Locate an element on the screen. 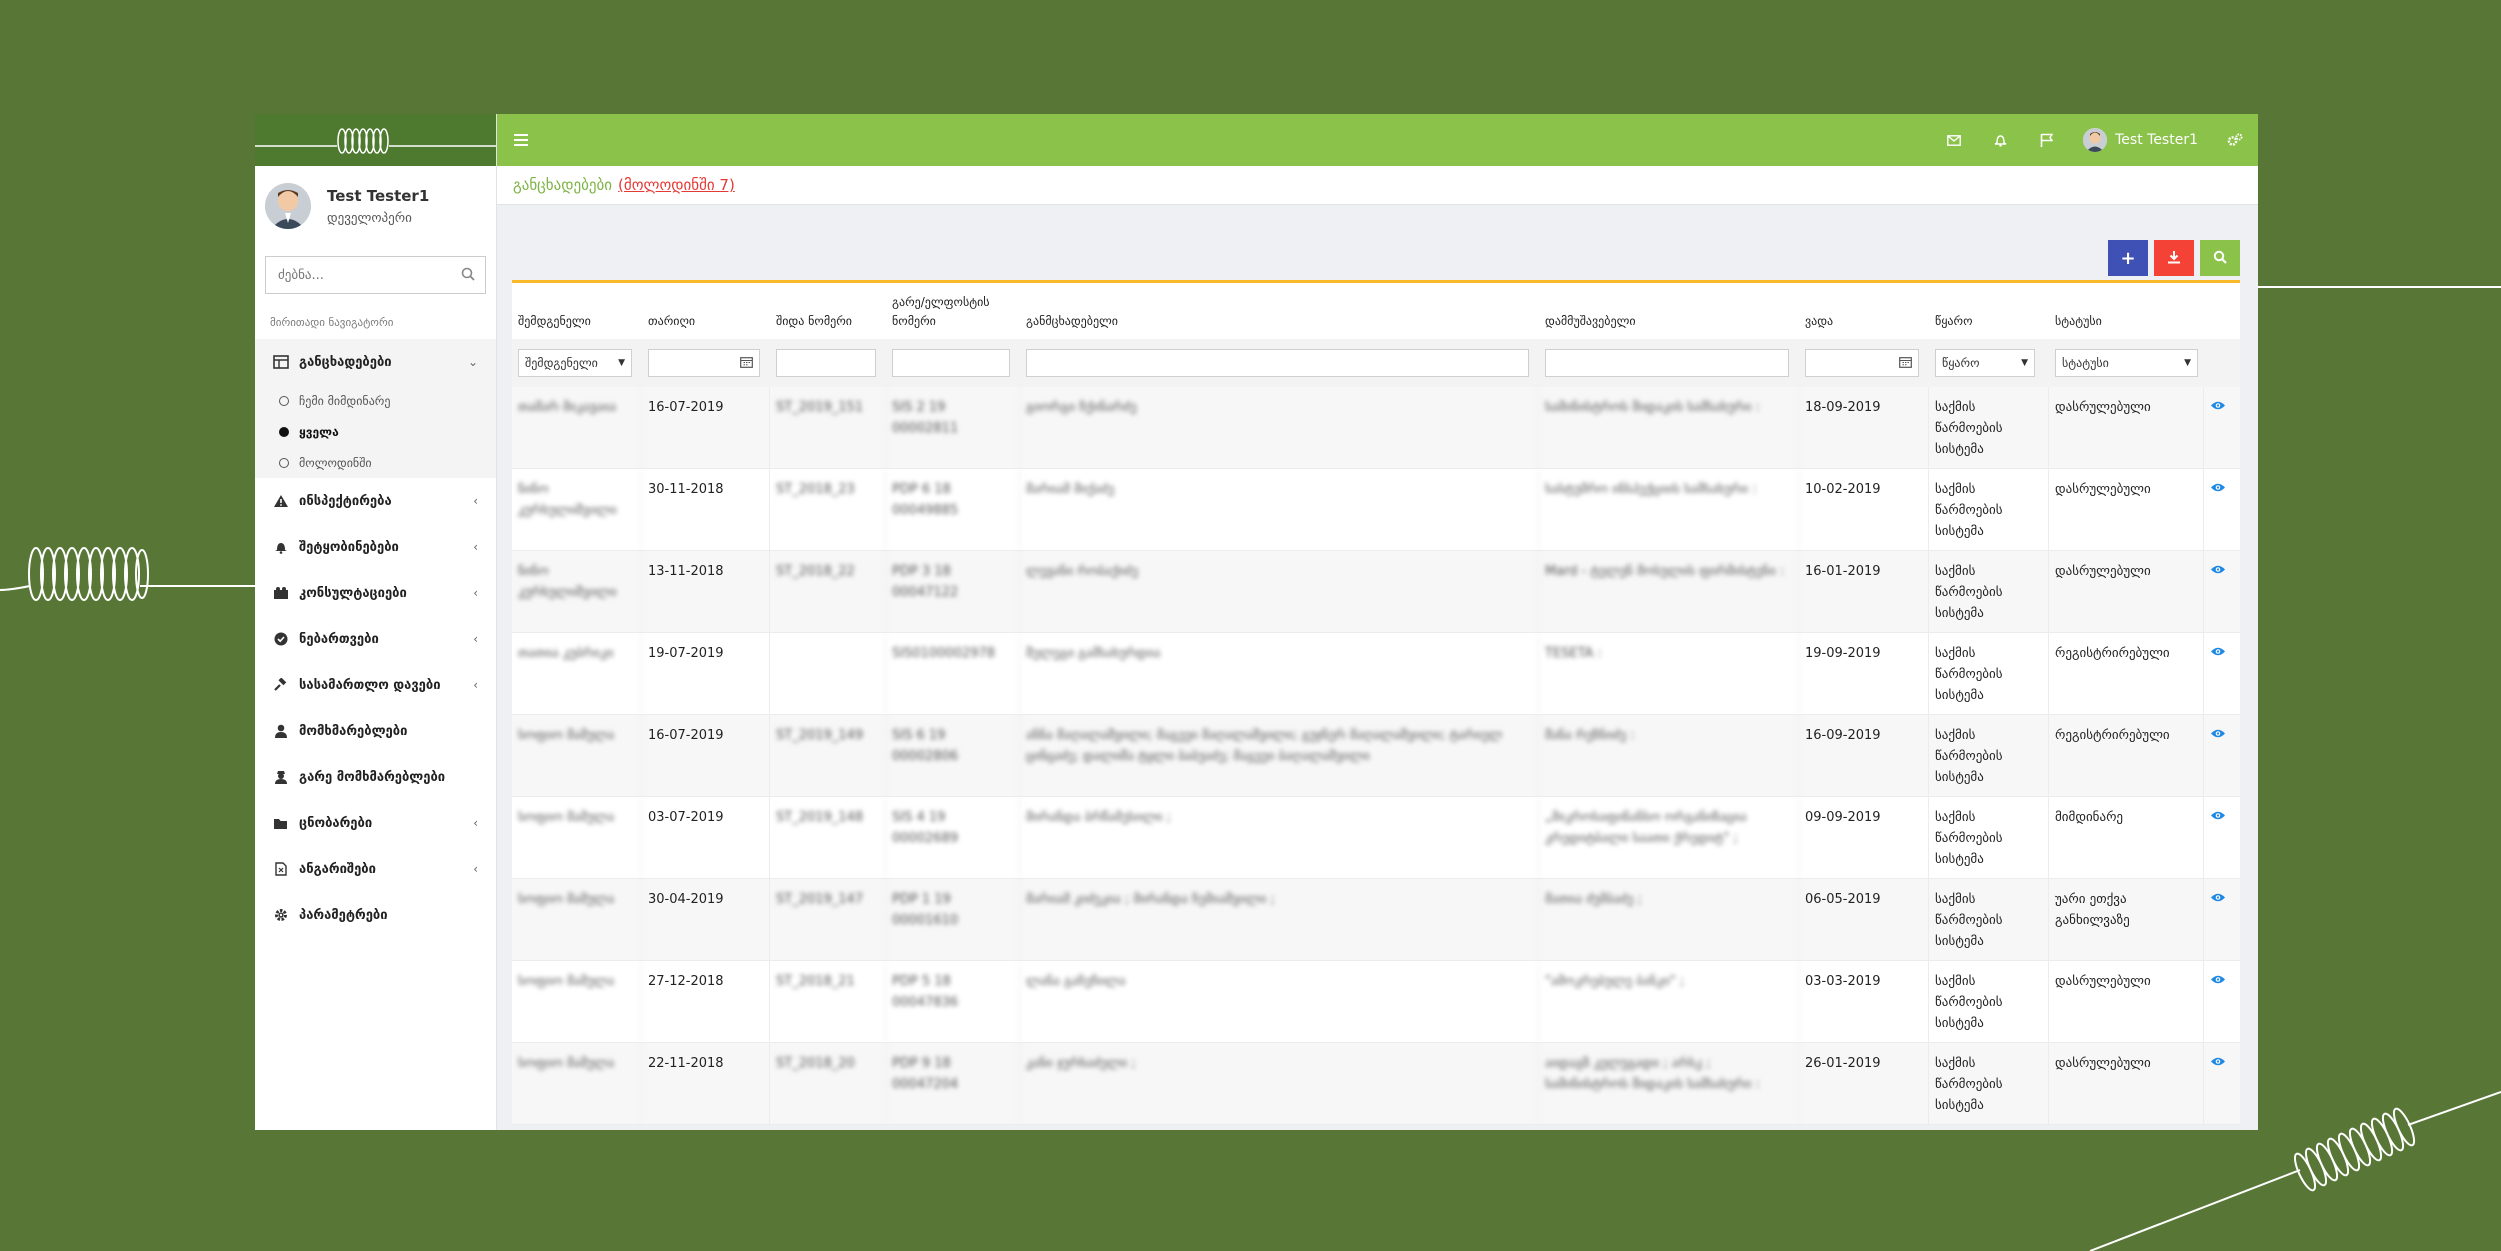  hamburger-menu-icon is located at coordinates (521, 140).